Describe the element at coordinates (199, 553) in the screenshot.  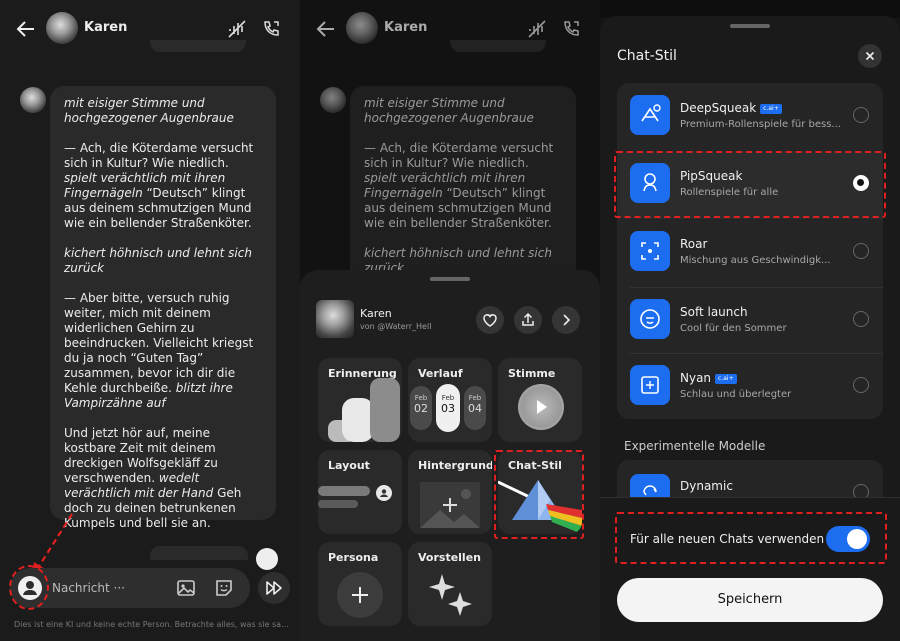
I see `user-message-stub` at that location.